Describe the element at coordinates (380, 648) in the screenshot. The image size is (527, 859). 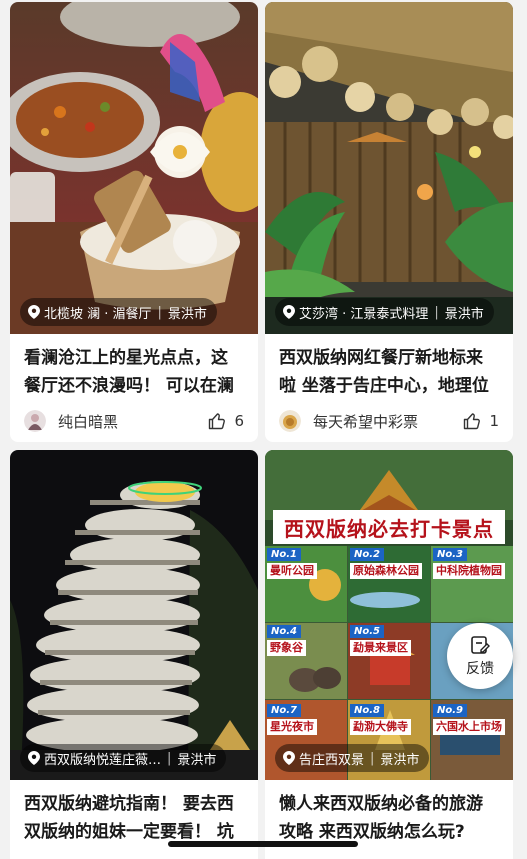
I see `spot-name: 勐景来景区` at that location.